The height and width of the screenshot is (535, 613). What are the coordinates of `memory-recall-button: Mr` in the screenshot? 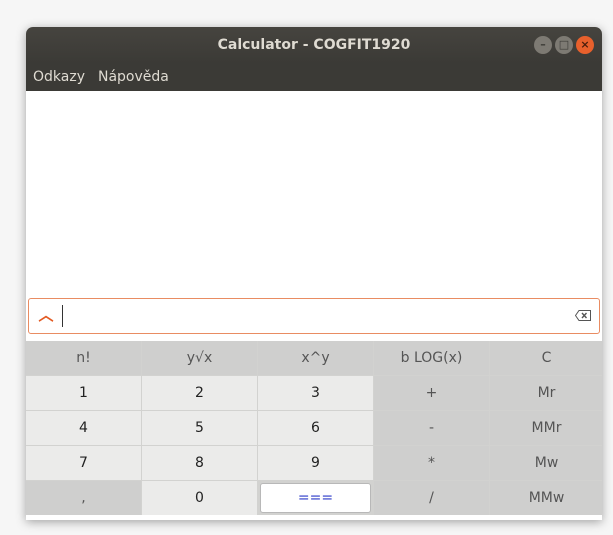 It's located at (546, 393).